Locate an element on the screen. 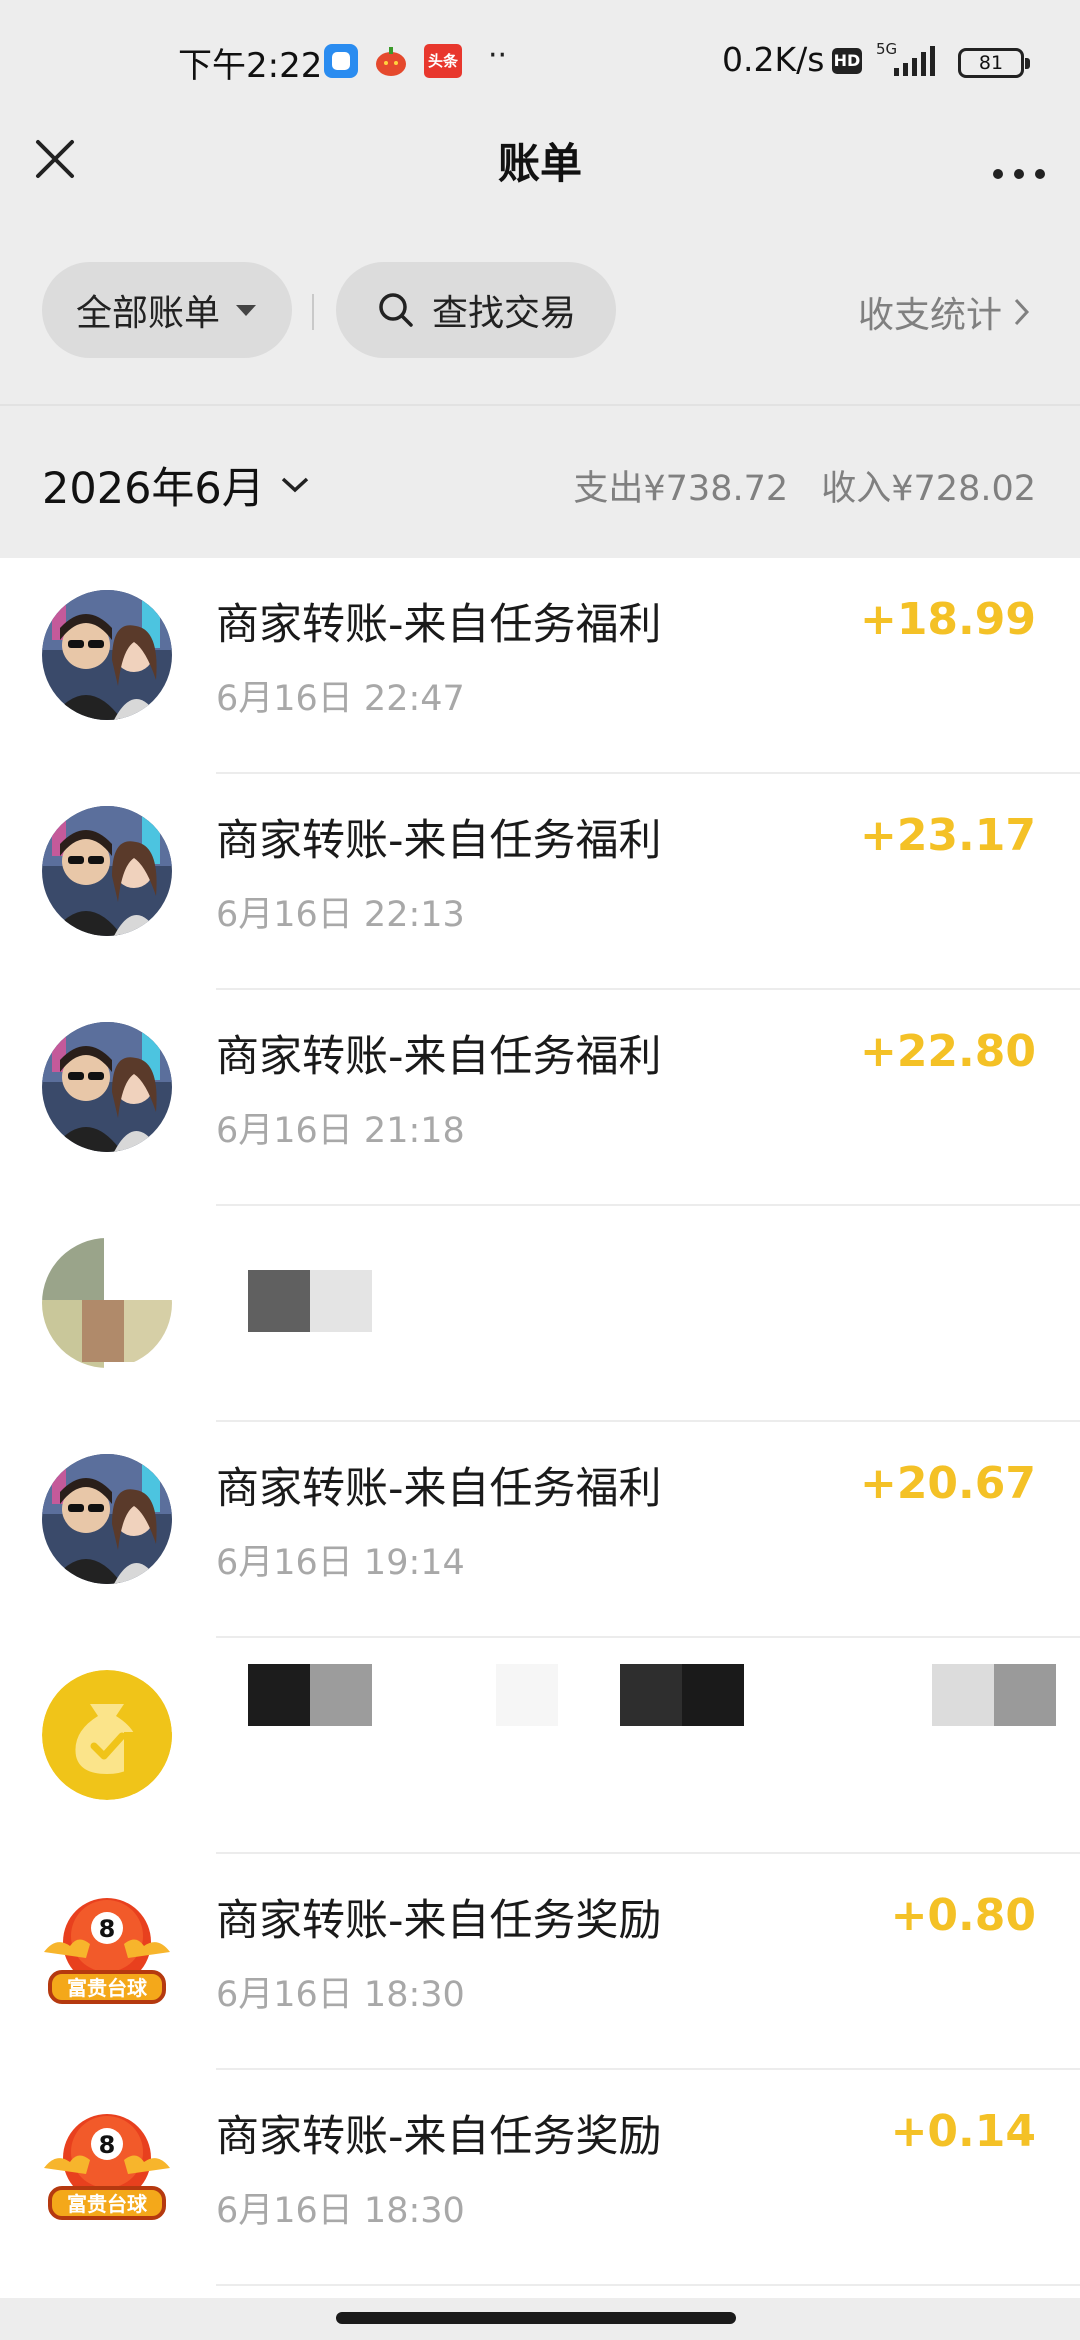 This screenshot has height=2340, width=1080. transaction-time: 6月16日 21:18 is located at coordinates (340, 1131).